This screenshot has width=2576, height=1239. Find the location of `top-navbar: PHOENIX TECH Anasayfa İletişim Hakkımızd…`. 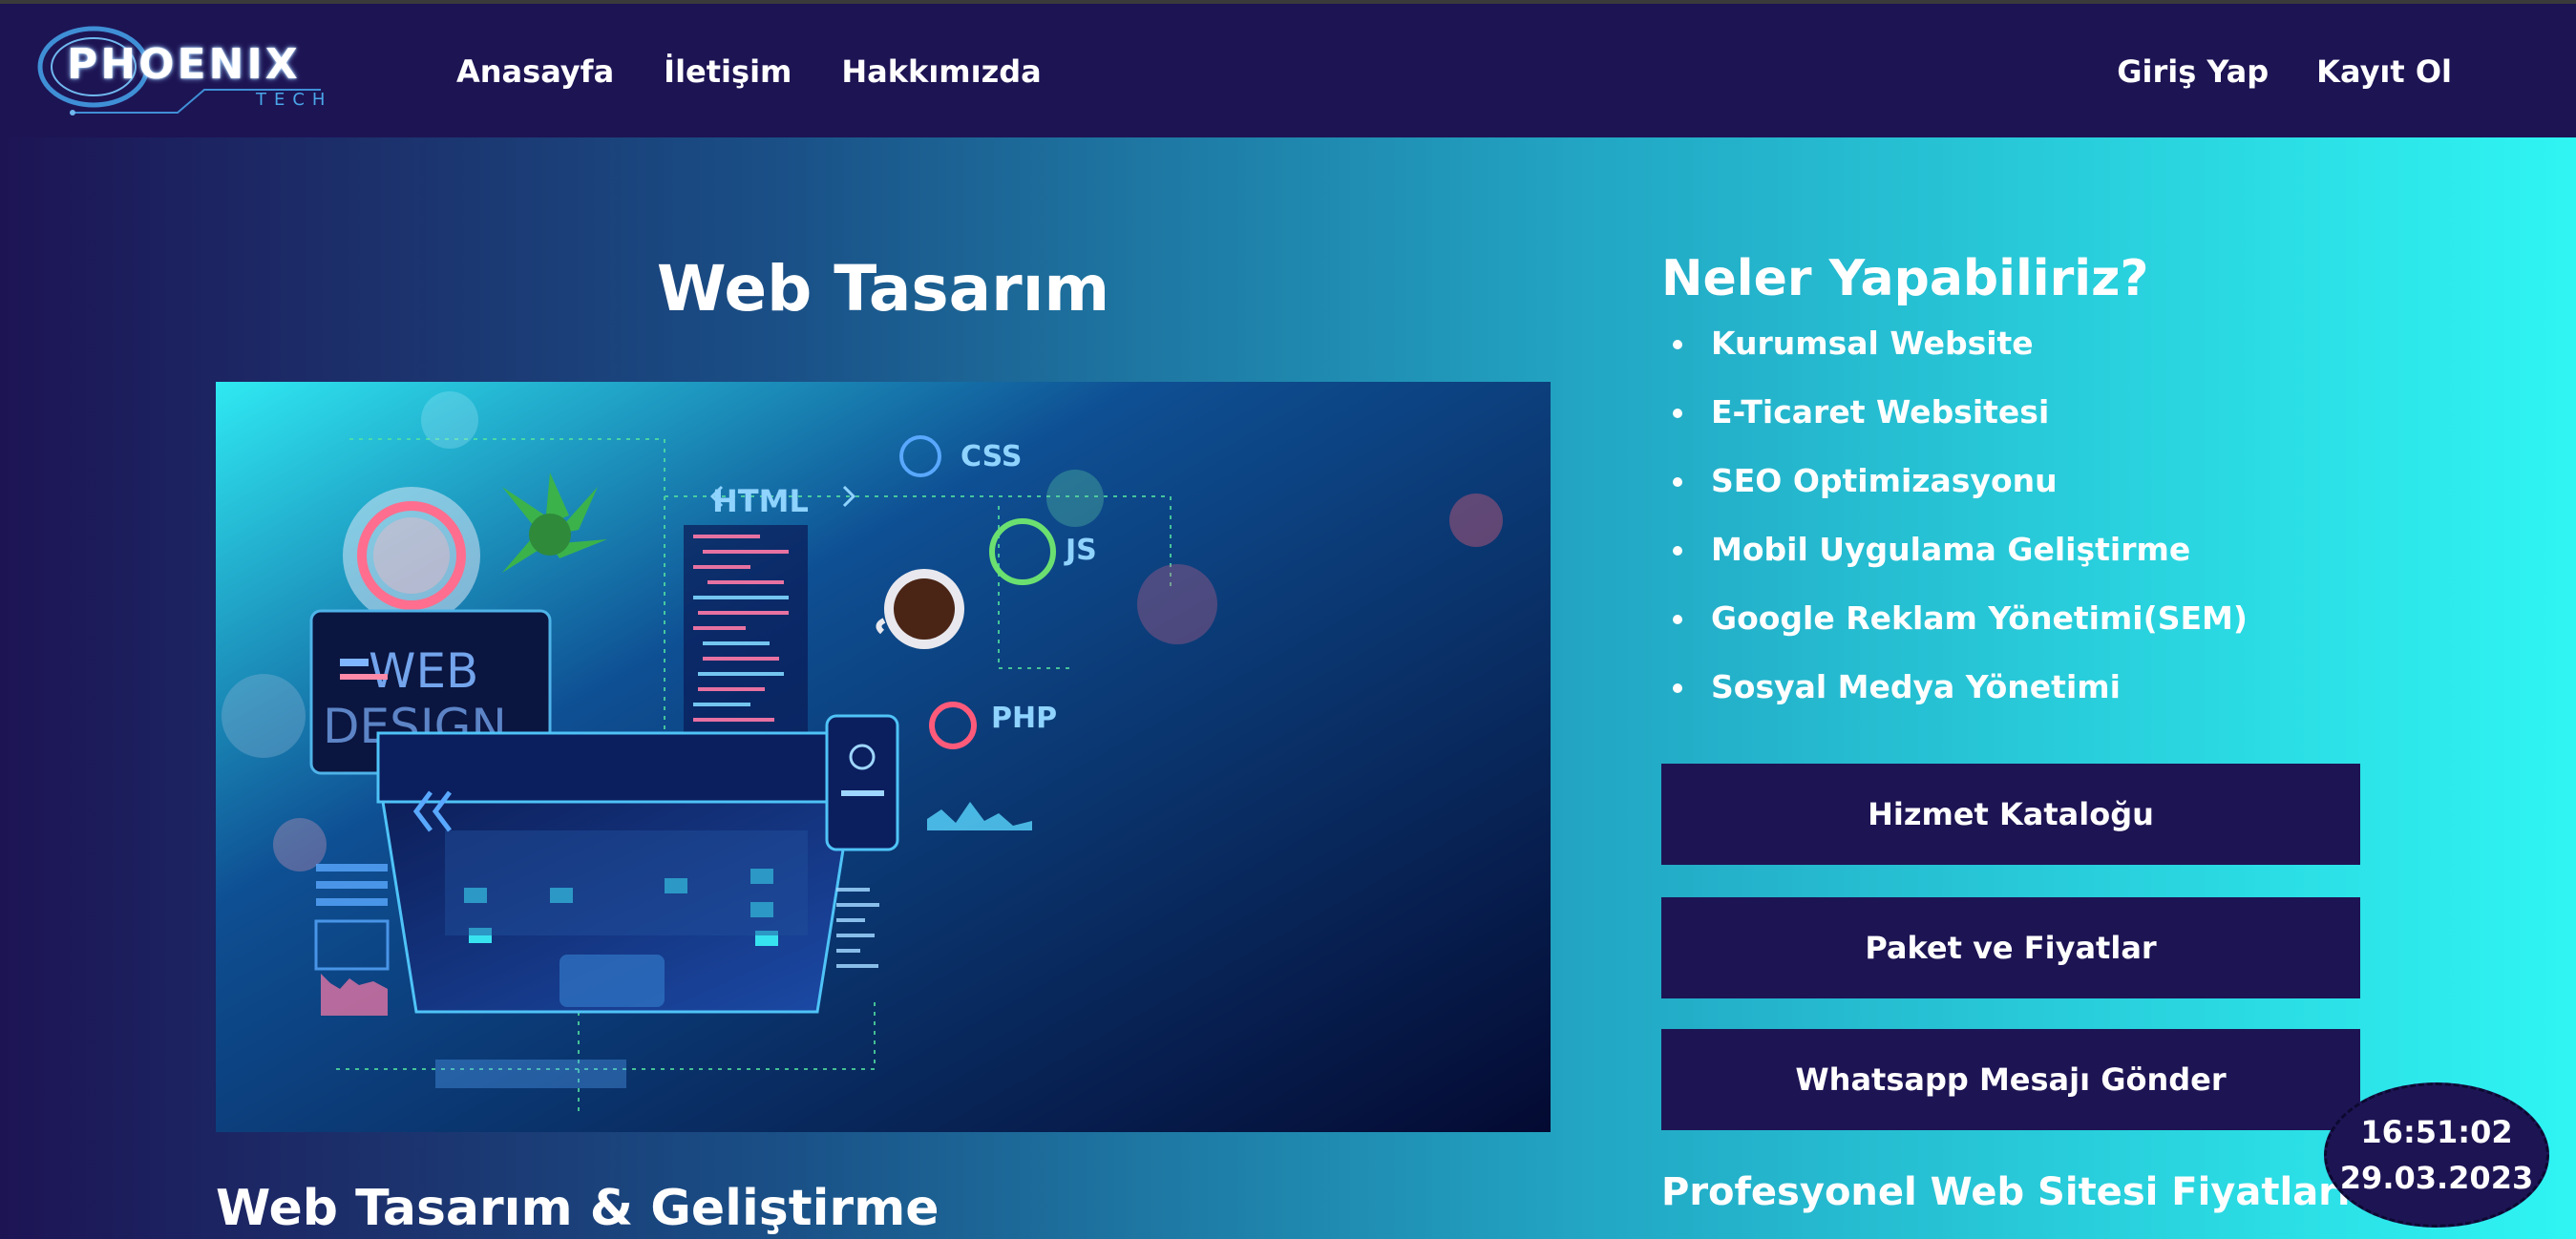

top-navbar: PHOENIX TECH Anasayfa İletişim Hakkımızd… is located at coordinates (1288, 70).